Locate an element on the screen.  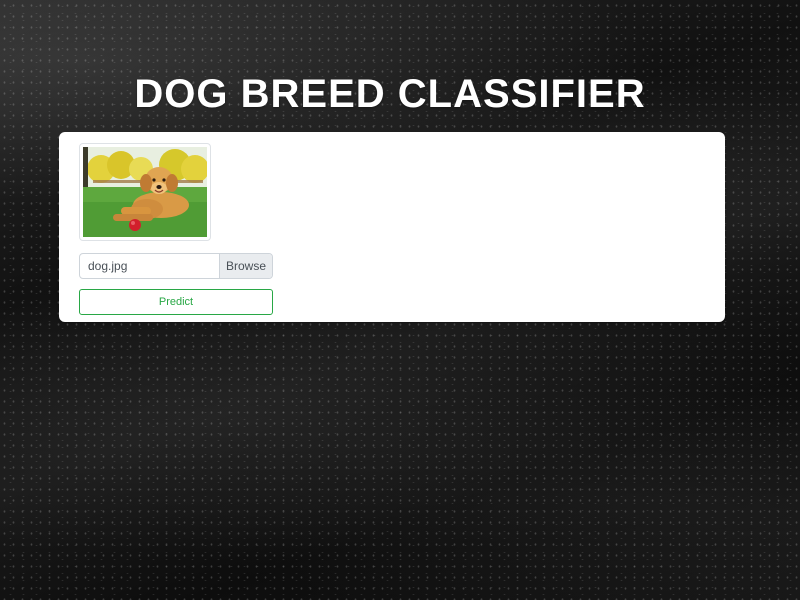
dog-photo-image is located at coordinates (145, 192).